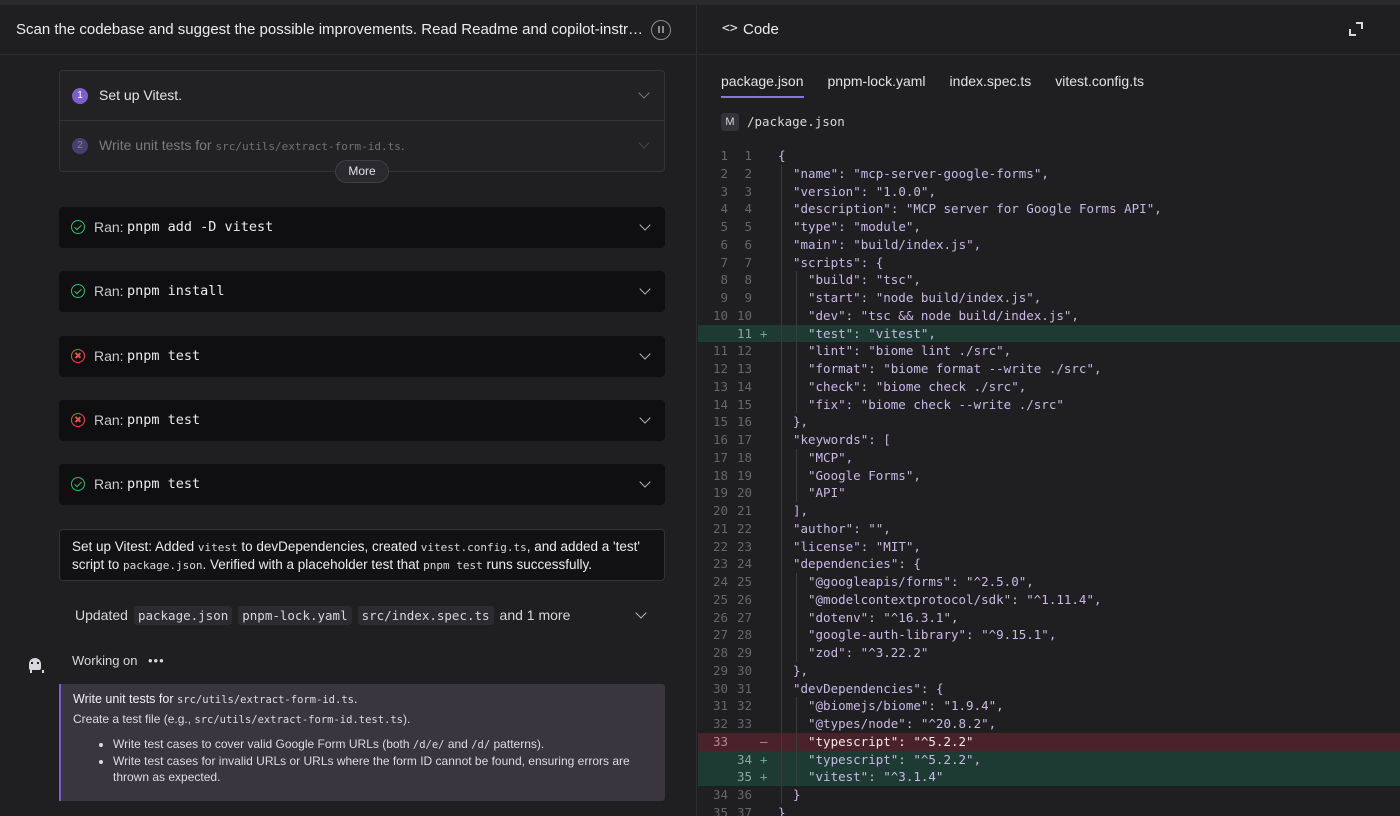 This screenshot has height=816, width=1400. Describe the element at coordinates (1049, 280) in the screenshot. I see `code-line: 8 8 "build": "tsc",` at that location.